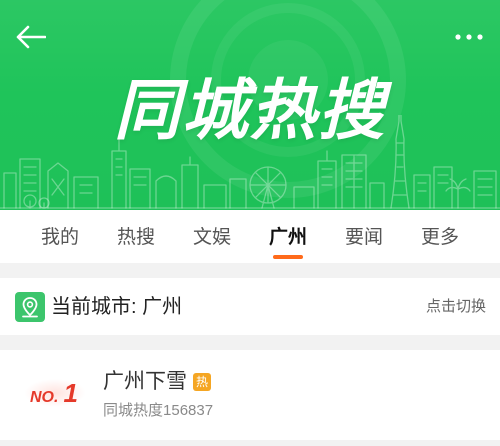 The image size is (500, 446). I want to click on more-dots-icon, so click(469, 37).